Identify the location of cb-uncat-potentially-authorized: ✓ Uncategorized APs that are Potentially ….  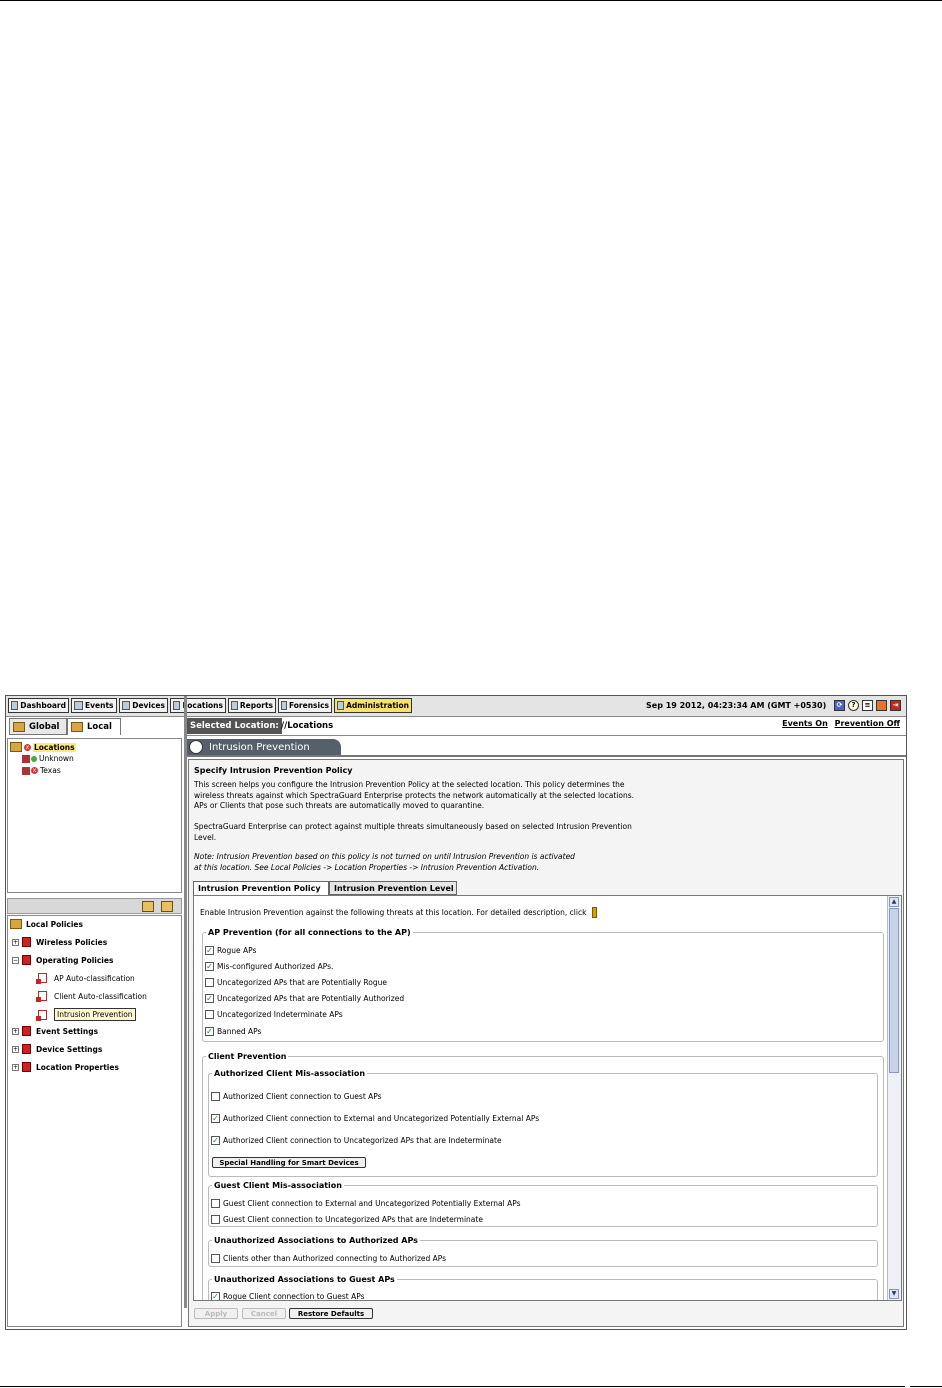
(304, 998).